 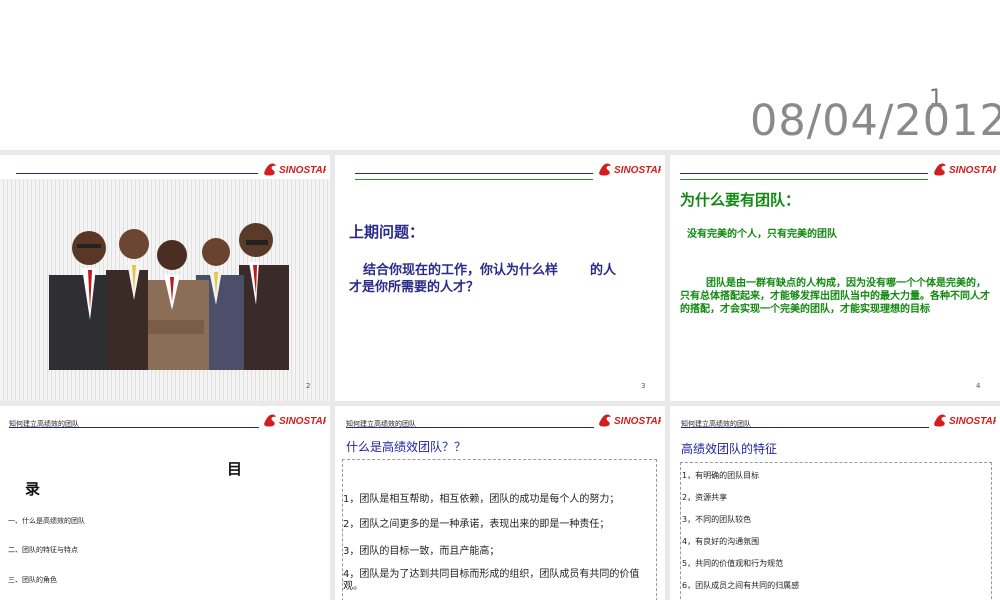 I want to click on page-number: 2, so click(x=308, y=386).